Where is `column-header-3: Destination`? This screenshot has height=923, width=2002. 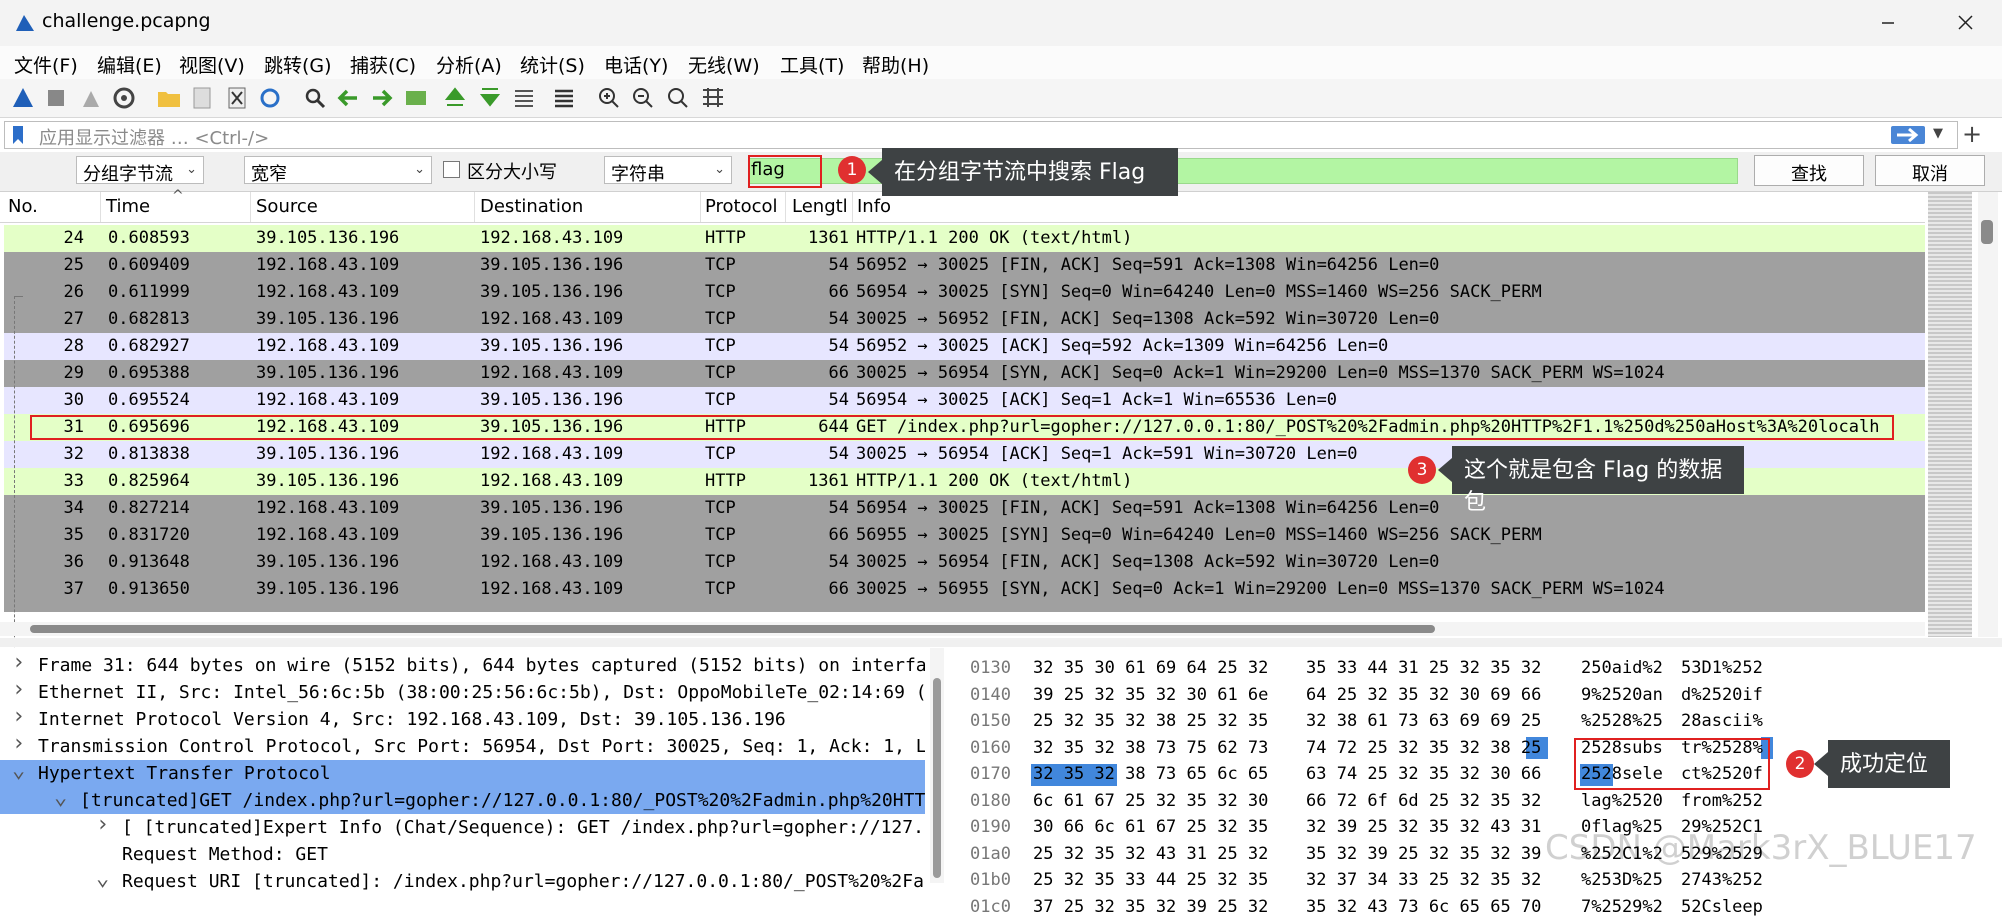 column-header-3: Destination is located at coordinates (531, 206).